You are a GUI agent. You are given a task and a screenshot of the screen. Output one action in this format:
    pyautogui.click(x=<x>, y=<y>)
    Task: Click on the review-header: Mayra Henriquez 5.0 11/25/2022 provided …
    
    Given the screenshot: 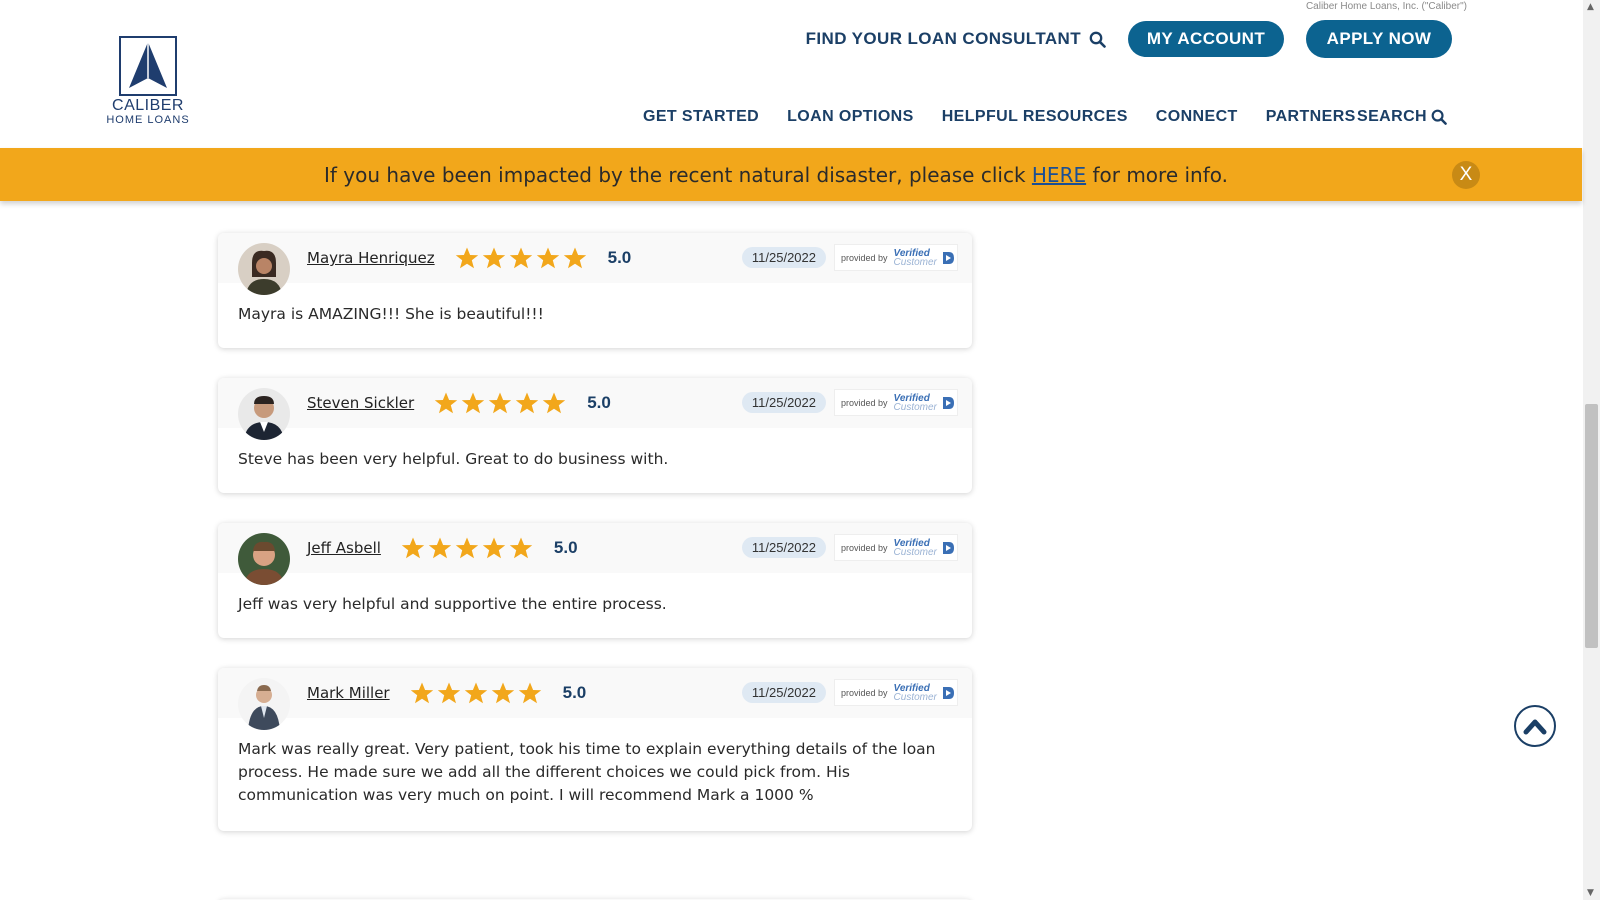 What is the action you would take?
    pyautogui.click(x=595, y=264)
    